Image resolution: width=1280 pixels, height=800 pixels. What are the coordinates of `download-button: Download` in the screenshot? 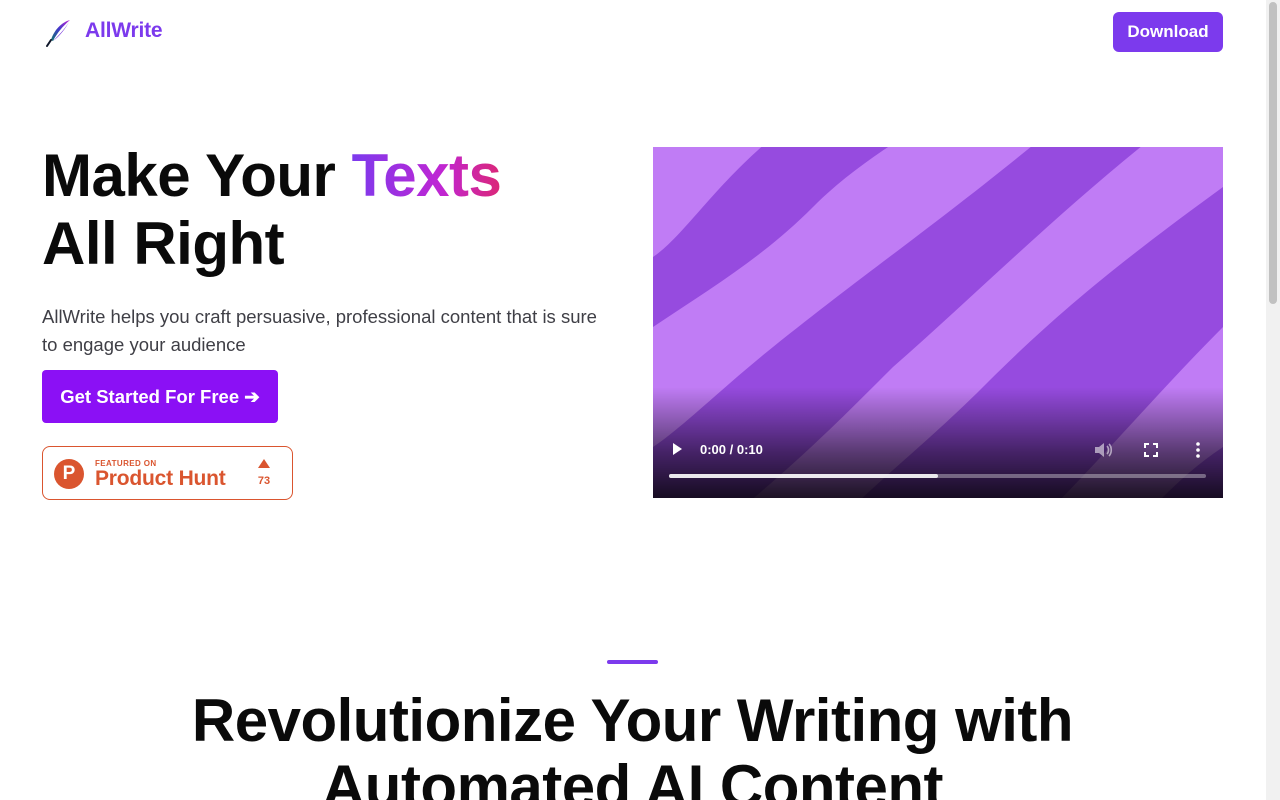 It's located at (1168, 32).